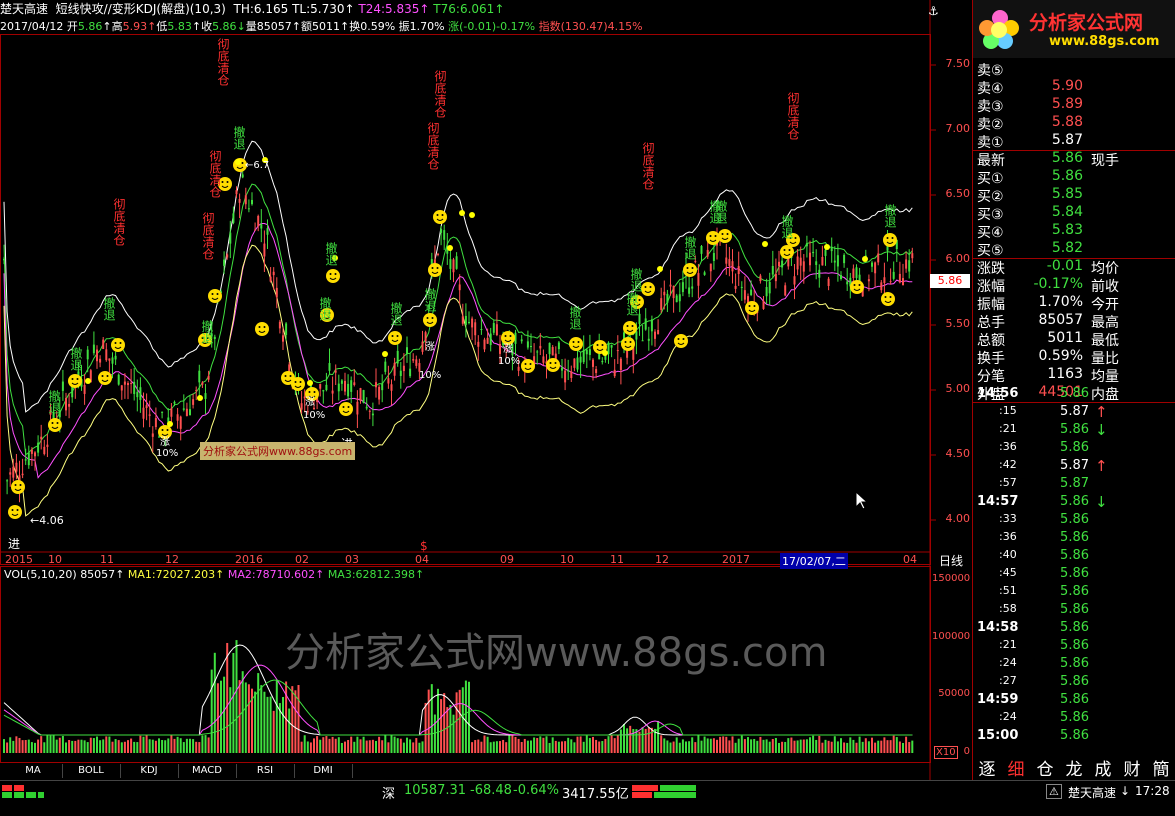  Describe the element at coordinates (1074, 466) in the screenshot. I see `tick-row: :42 5.87 ↑` at that location.